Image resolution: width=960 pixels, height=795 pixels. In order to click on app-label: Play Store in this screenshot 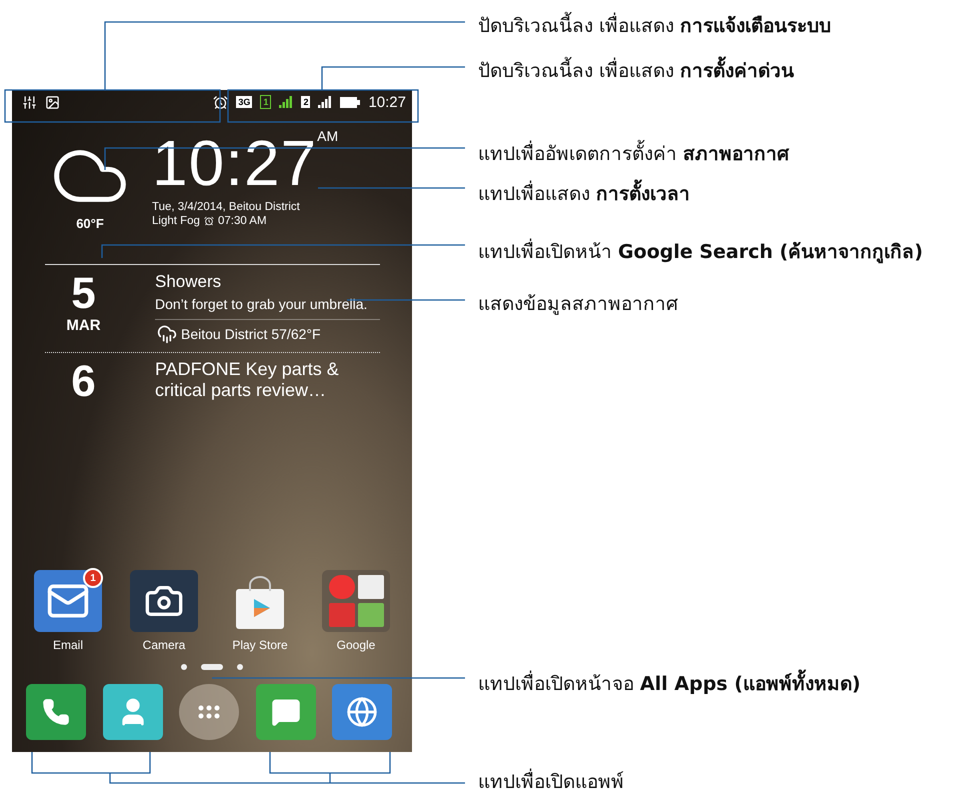, I will do `click(260, 645)`.